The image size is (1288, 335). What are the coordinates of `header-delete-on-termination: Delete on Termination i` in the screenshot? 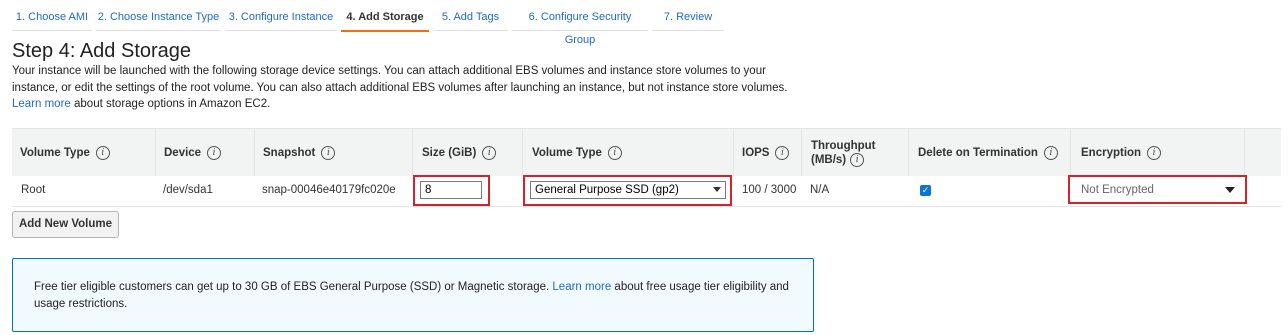 It's located at (990, 153).